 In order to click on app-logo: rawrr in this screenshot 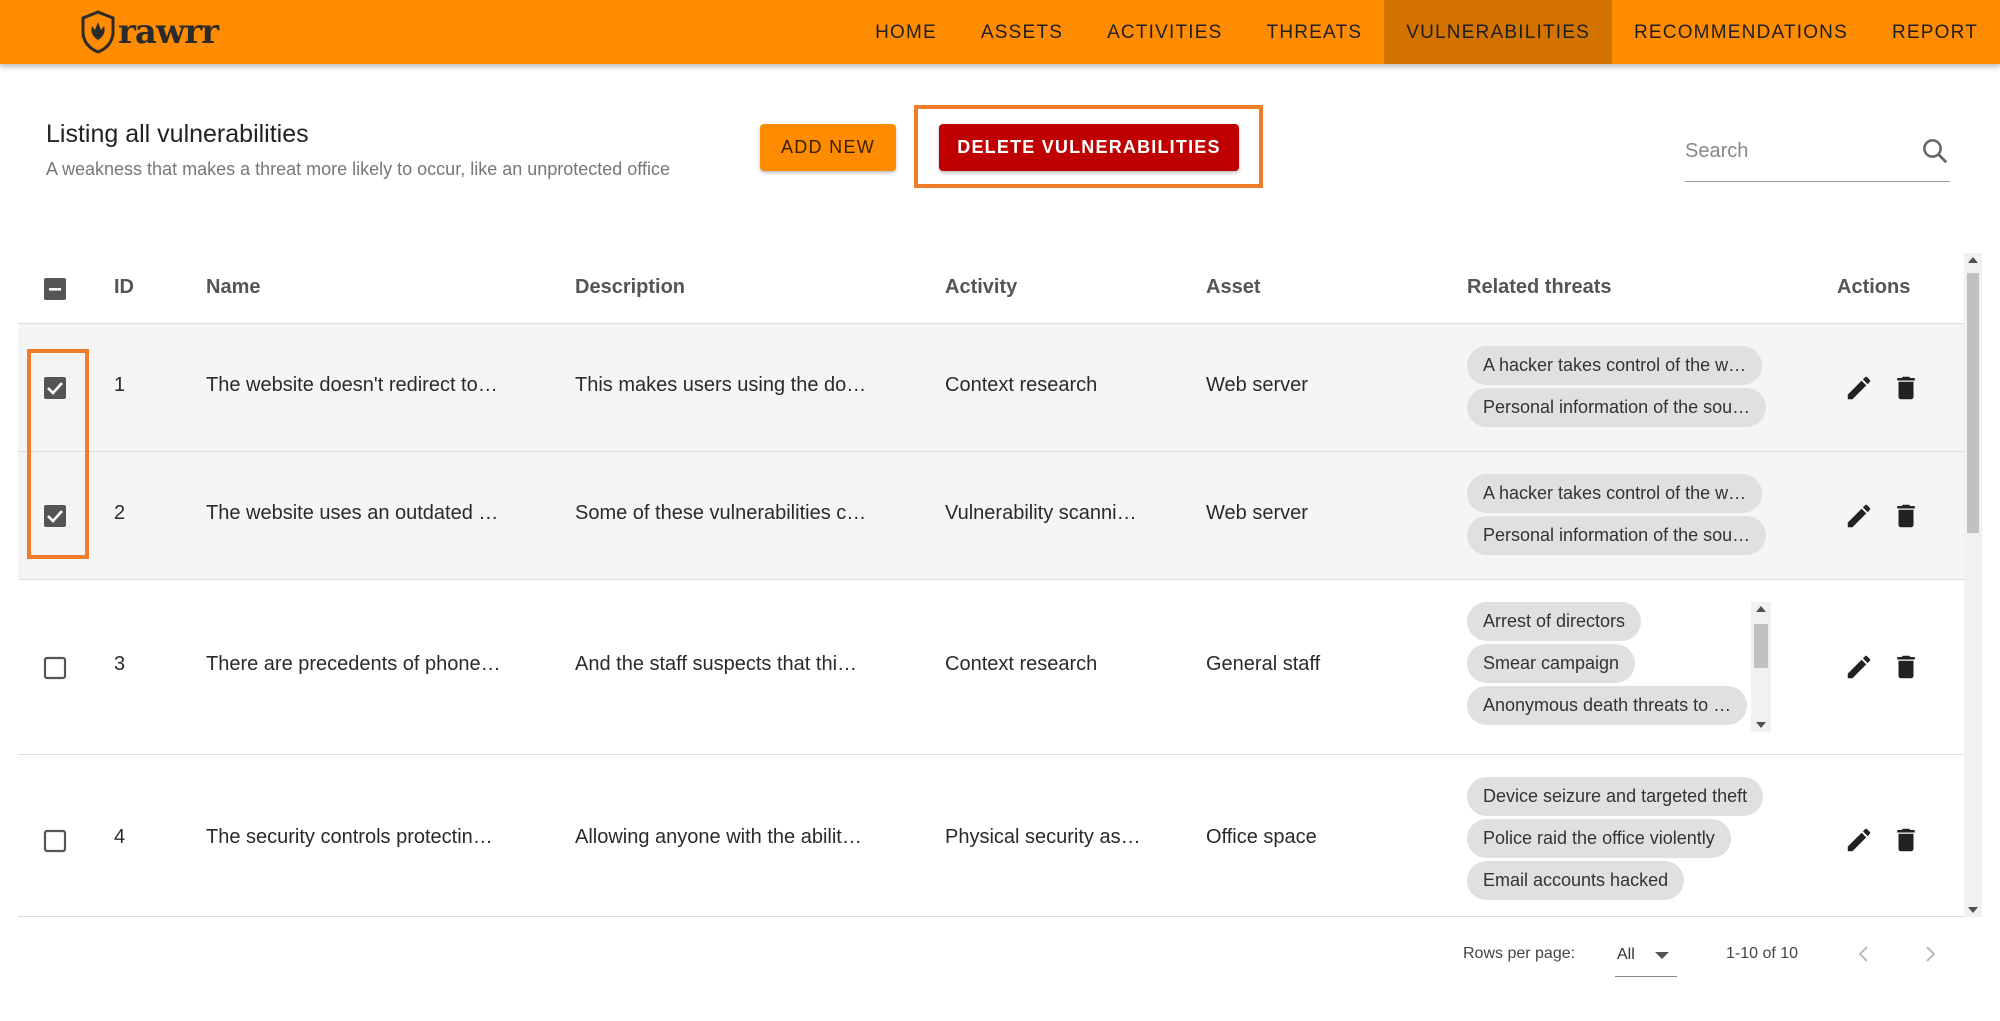, I will do `click(149, 32)`.